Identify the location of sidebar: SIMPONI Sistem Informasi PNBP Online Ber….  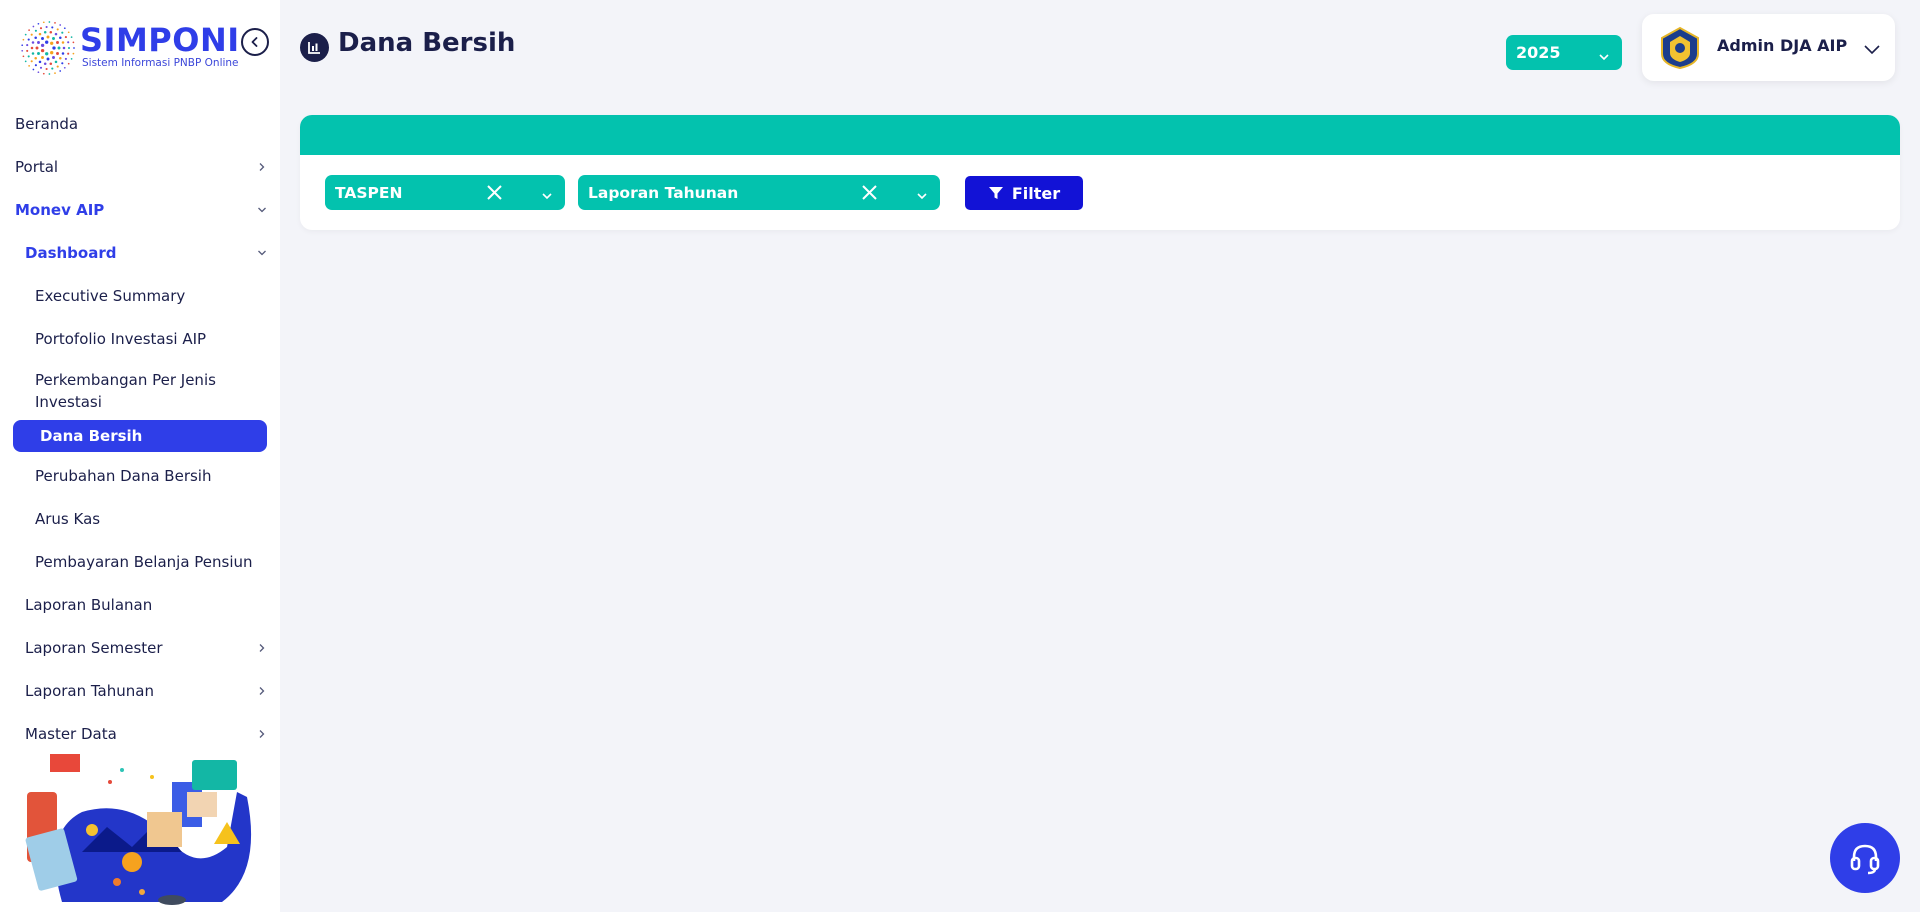
(140, 456).